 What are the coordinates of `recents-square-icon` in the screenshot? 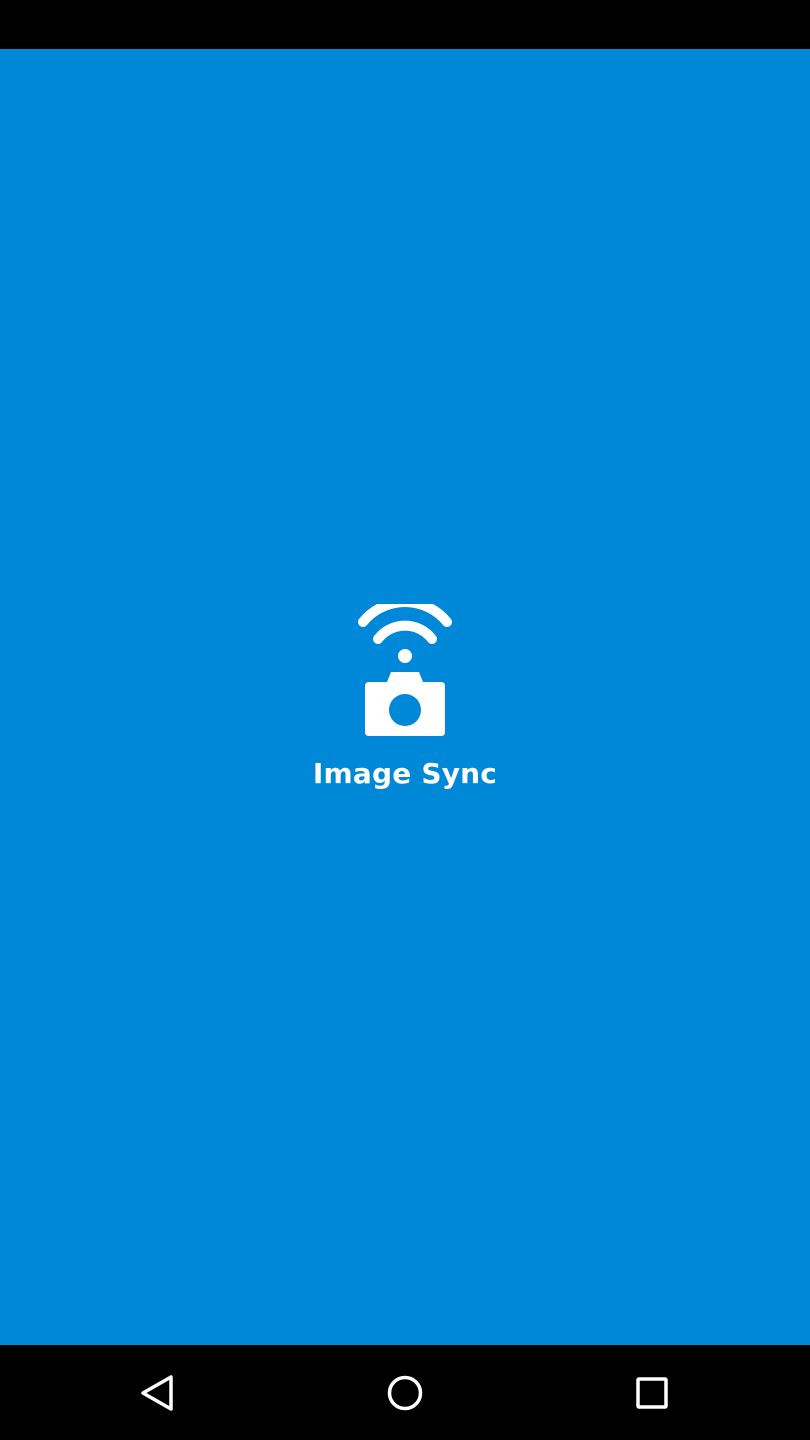 It's located at (652, 1392).